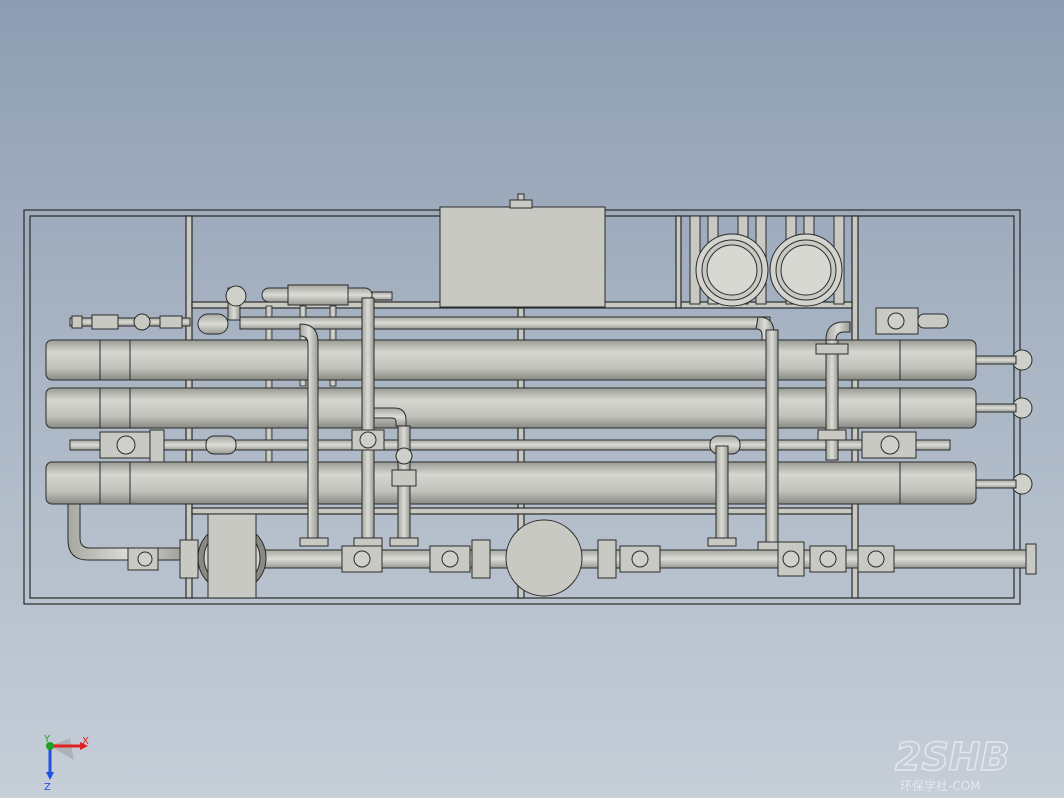 The height and width of the screenshot is (798, 1064). Describe the element at coordinates (66, 763) in the screenshot. I see `view-triad: X Y Z` at that location.